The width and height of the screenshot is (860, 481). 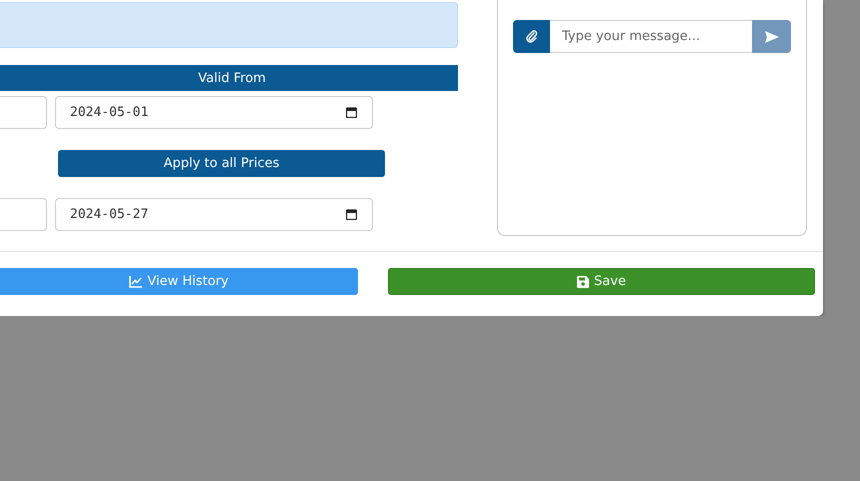 What do you see at coordinates (135, 282) in the screenshot?
I see `line-chart-icon` at bounding box center [135, 282].